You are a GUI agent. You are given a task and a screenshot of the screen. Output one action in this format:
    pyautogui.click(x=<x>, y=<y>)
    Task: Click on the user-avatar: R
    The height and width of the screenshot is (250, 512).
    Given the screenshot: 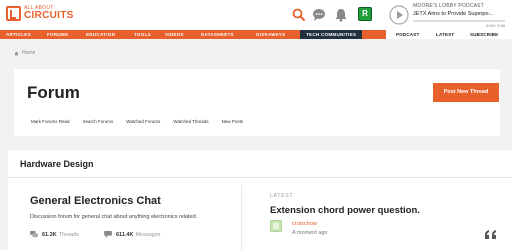 What is the action you would take?
    pyautogui.click(x=365, y=14)
    